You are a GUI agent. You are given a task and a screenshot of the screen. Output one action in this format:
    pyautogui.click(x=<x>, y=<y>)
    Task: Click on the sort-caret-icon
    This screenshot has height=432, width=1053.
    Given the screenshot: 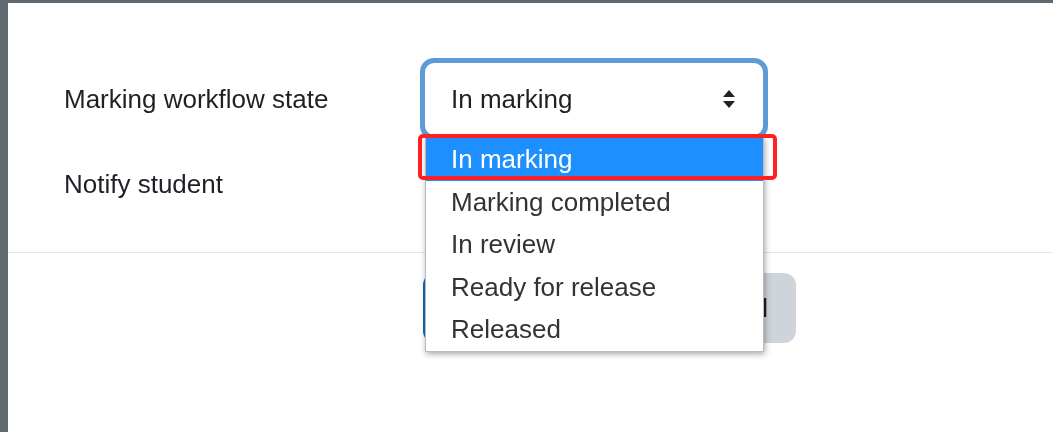 What is the action you would take?
    pyautogui.click(x=729, y=99)
    